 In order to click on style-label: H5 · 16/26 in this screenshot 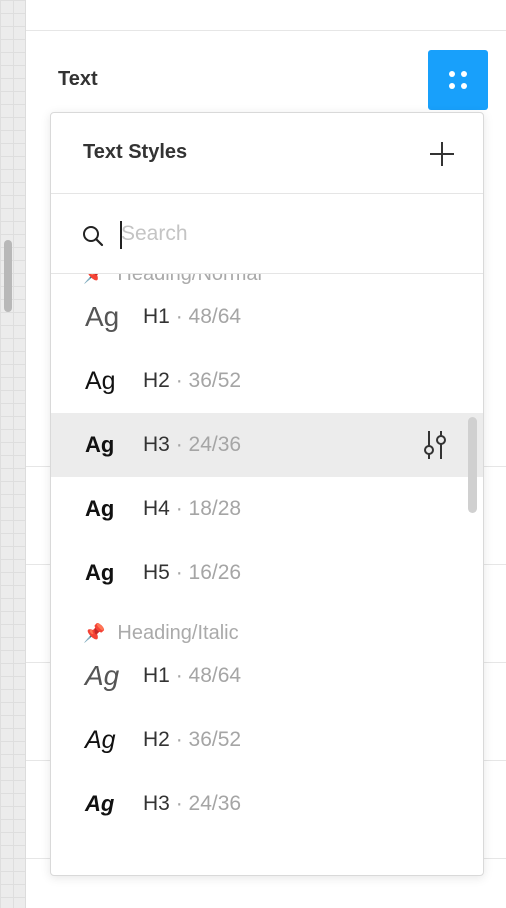, I will do `click(192, 573)`.